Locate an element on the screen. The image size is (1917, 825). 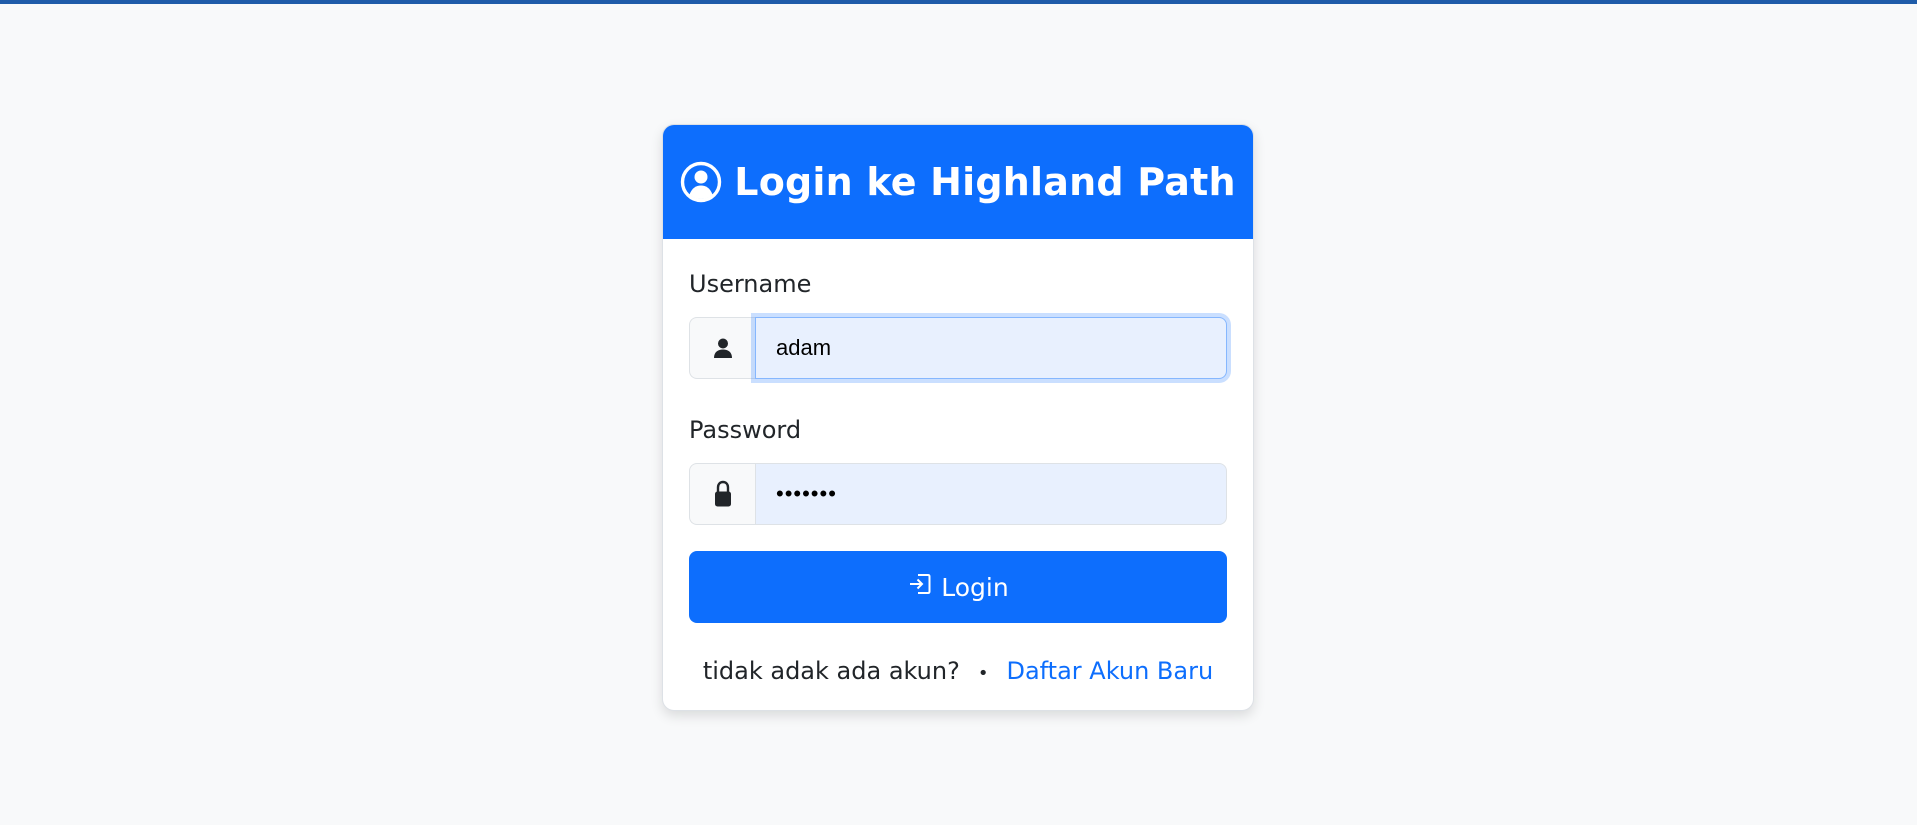
login-button-label: Login is located at coordinates (975, 587).